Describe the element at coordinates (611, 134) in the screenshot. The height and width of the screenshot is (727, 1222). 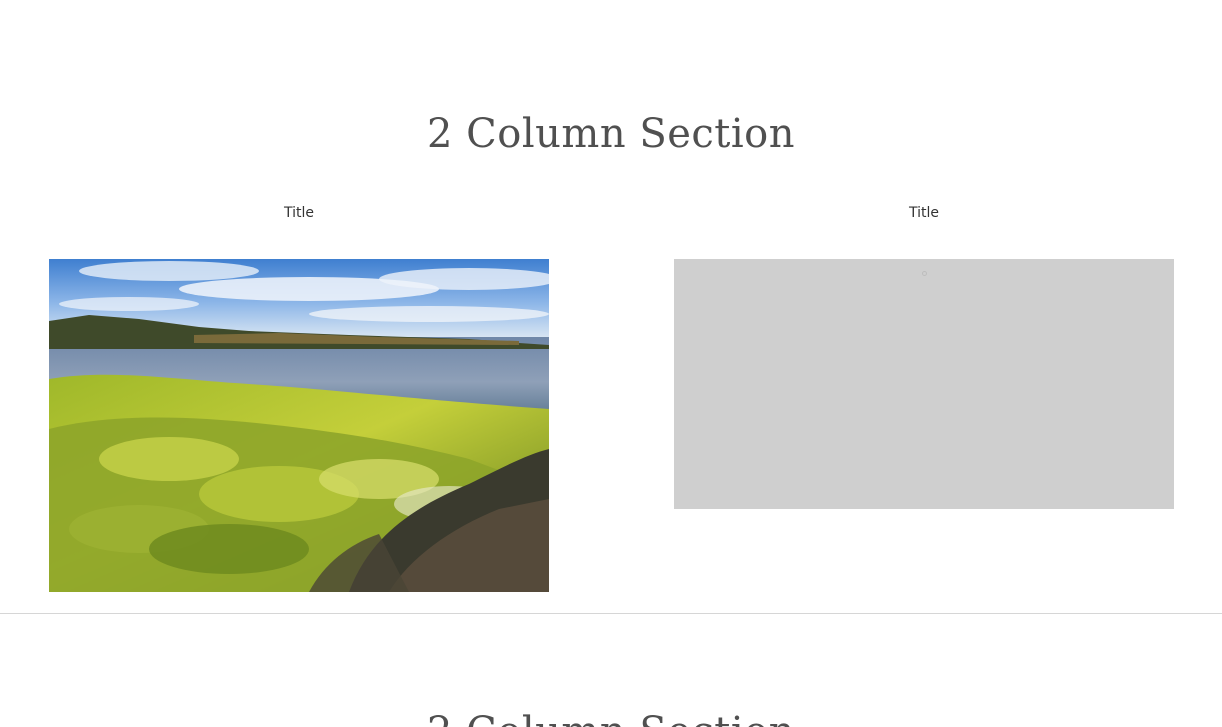
I see `section-heading: 2 Column Section` at that location.